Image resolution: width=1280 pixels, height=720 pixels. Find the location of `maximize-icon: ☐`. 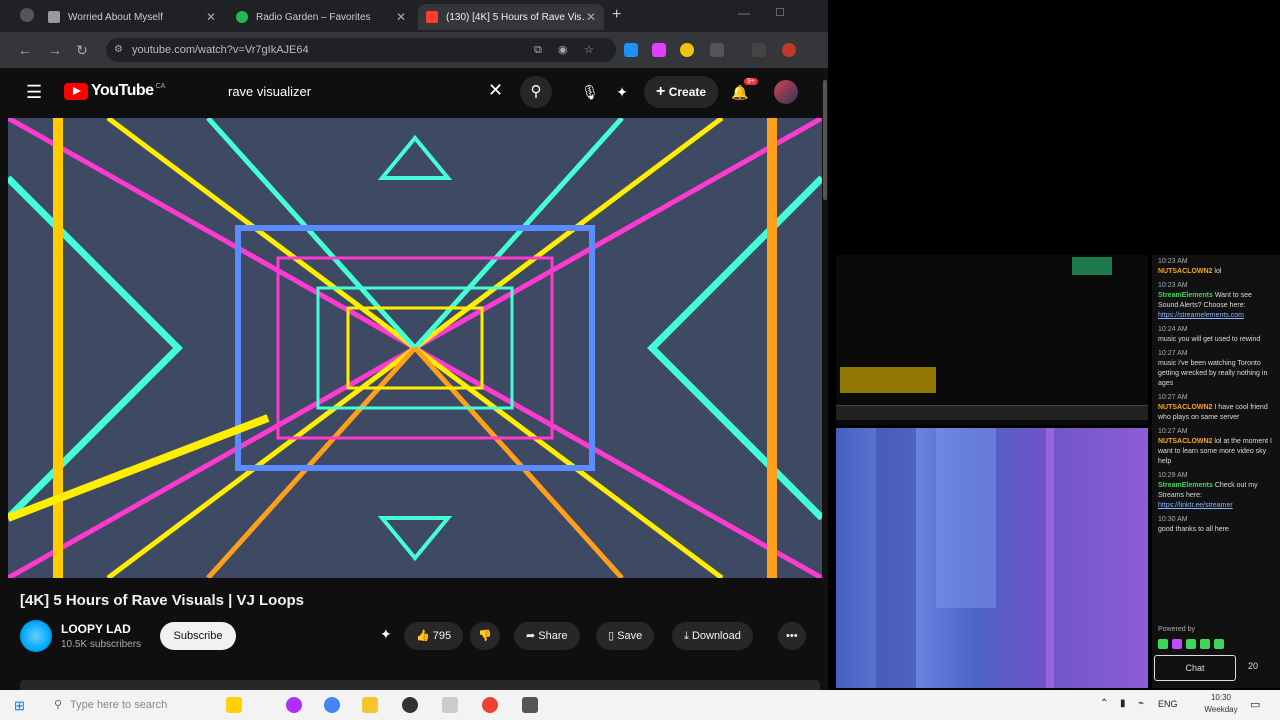

maximize-icon: ☐ is located at coordinates (780, 12).